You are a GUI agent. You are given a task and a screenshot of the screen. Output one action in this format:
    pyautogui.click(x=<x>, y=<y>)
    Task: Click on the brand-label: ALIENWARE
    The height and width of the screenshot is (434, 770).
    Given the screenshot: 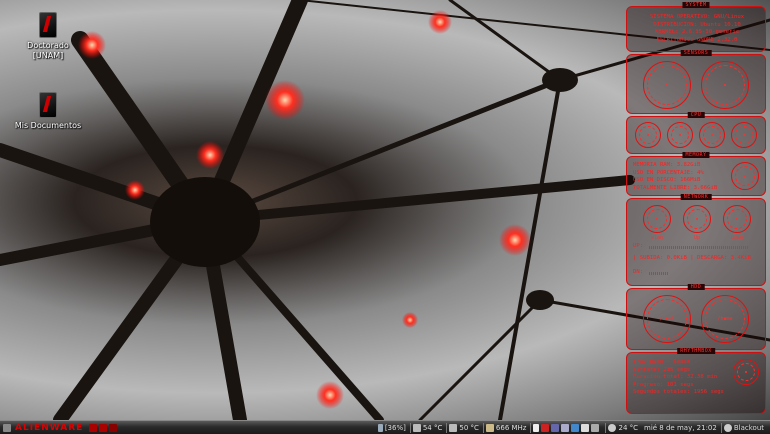 What is the action you would take?
    pyautogui.click(x=49, y=427)
    